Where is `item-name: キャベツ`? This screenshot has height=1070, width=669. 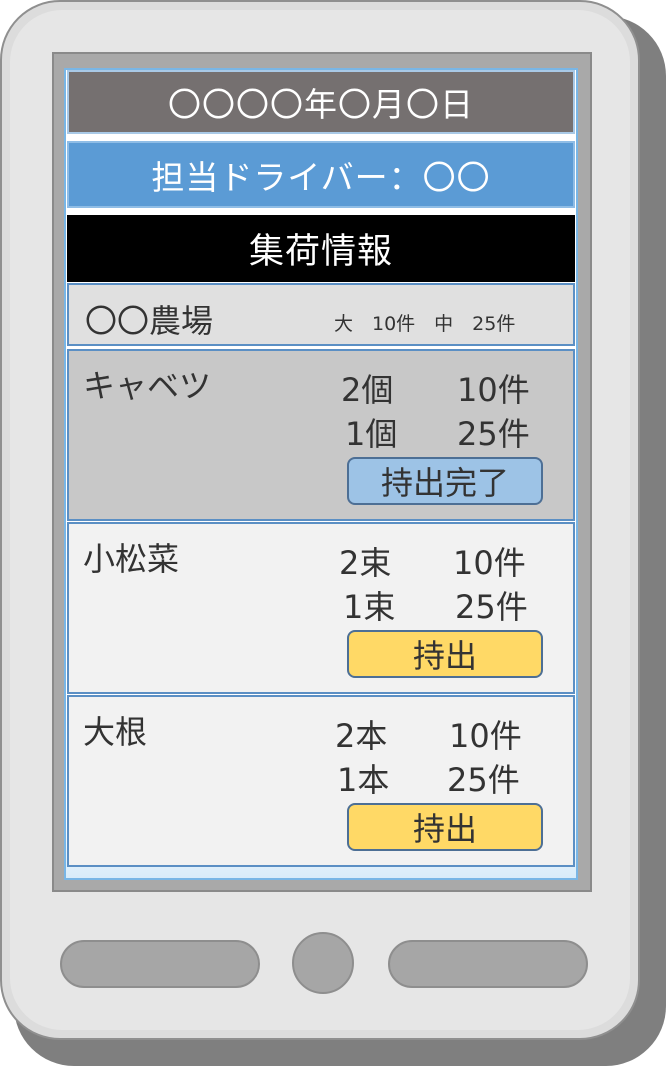 item-name: キャベツ is located at coordinates (147, 386).